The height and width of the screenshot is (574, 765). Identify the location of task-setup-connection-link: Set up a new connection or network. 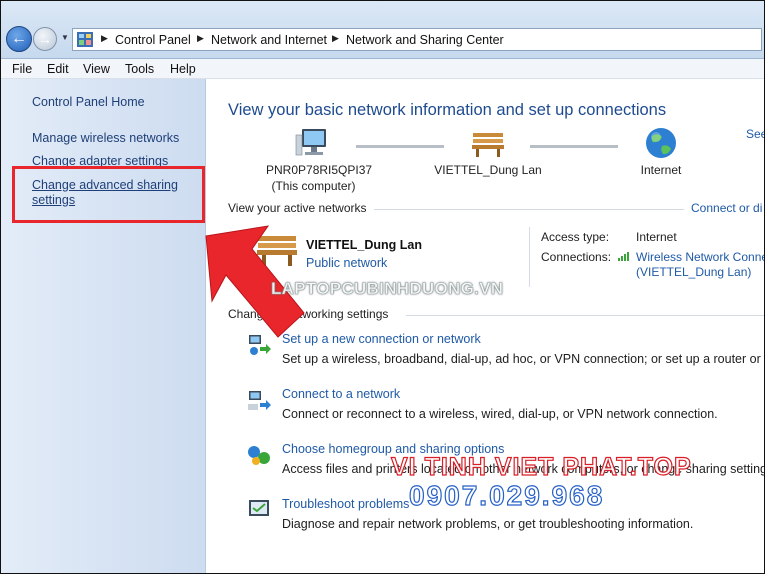
(381, 339).